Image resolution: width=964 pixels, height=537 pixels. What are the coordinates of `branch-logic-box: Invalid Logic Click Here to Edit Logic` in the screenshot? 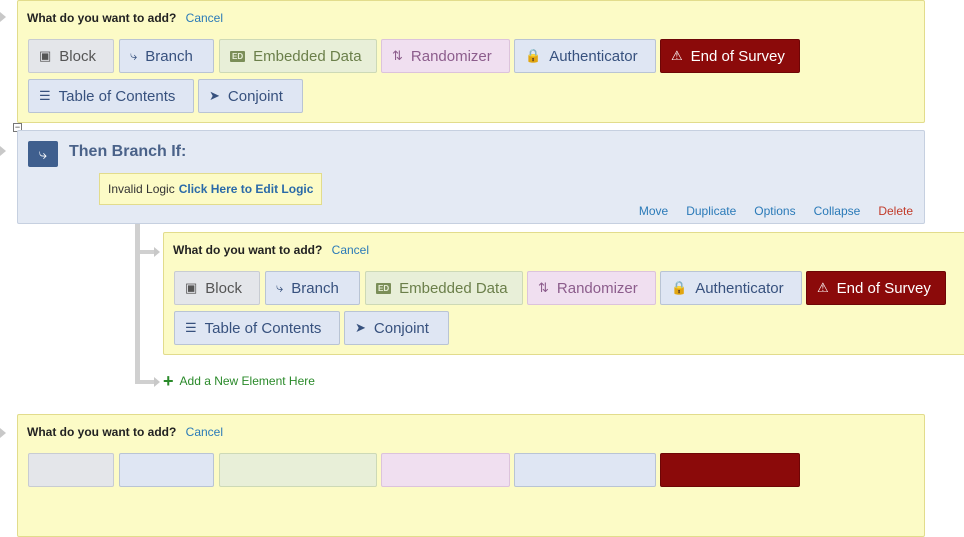 It's located at (211, 189).